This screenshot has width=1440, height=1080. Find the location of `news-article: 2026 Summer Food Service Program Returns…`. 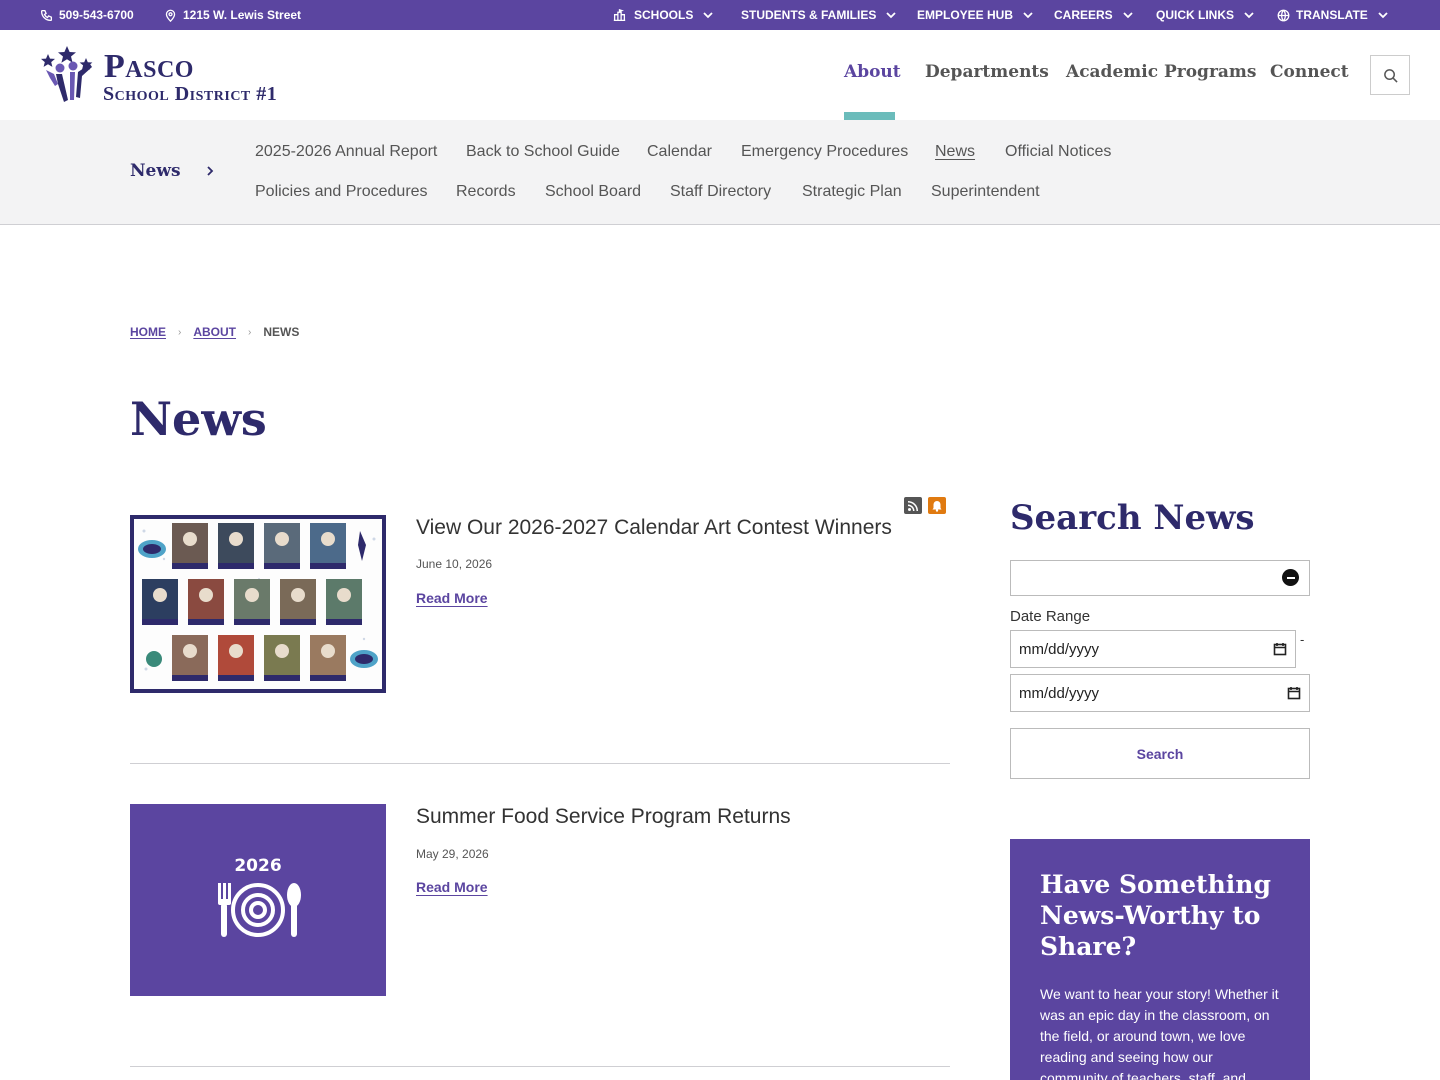

news-article: 2026 Summer Food Service Program Returns… is located at coordinates (540, 900).